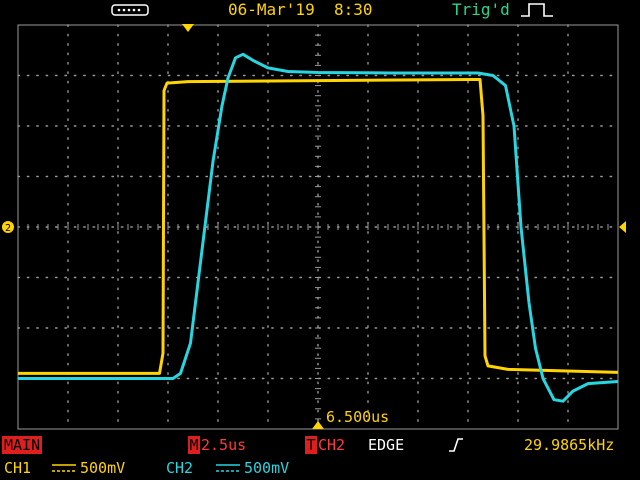  What do you see at coordinates (331, 445) in the screenshot?
I see `trigger-source: CH2` at bounding box center [331, 445].